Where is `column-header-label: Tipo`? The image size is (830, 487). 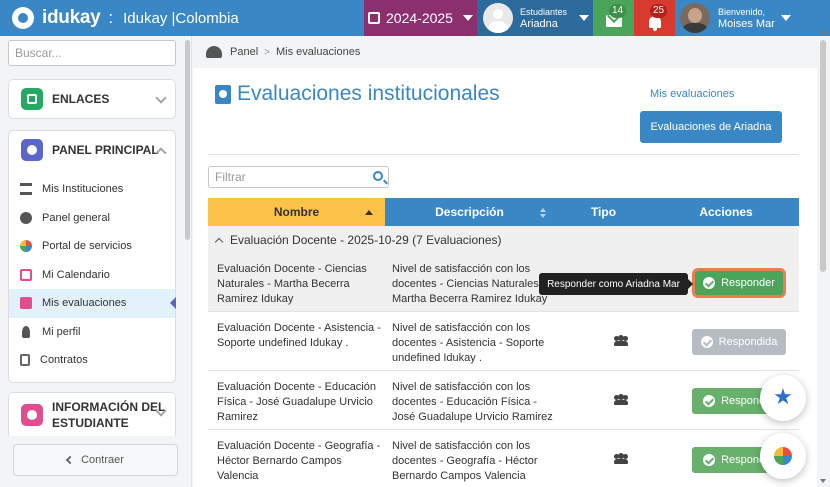 column-header-label: Tipo is located at coordinates (603, 212).